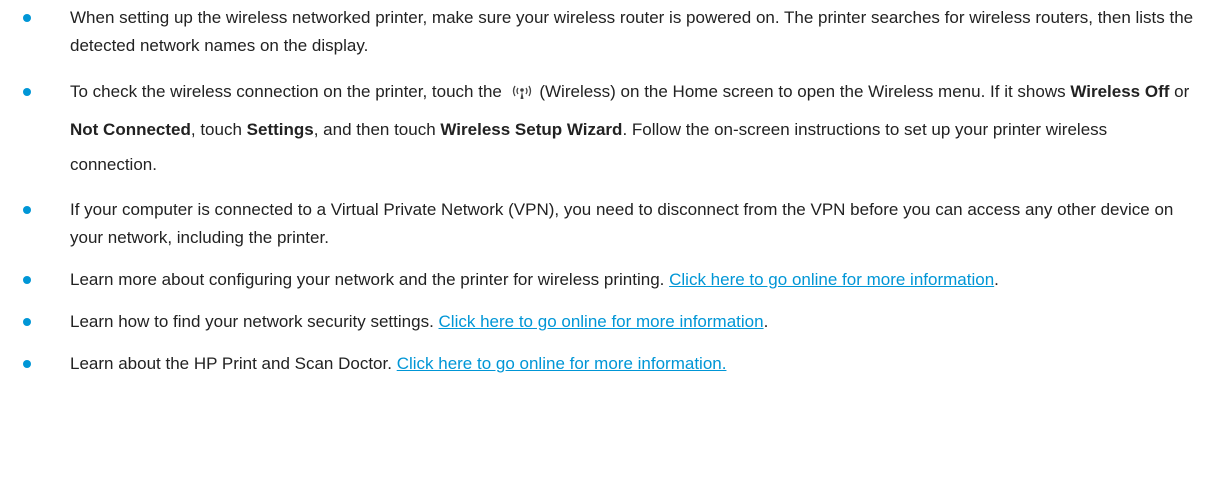 The height and width of the screenshot is (487, 1210). What do you see at coordinates (522, 94) in the screenshot?
I see `wireless-icon` at bounding box center [522, 94].